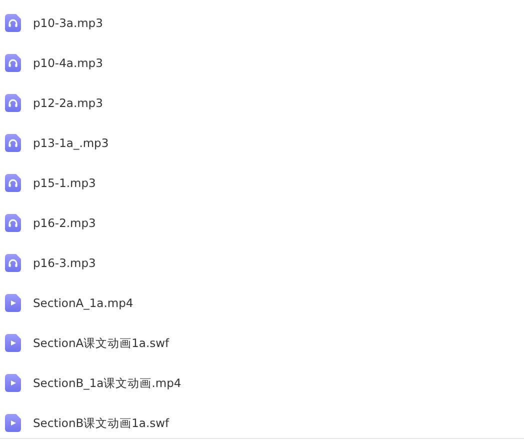  What do you see at coordinates (101, 343) in the screenshot?
I see `file-name: SectionA课文动画1a.swf` at bounding box center [101, 343].